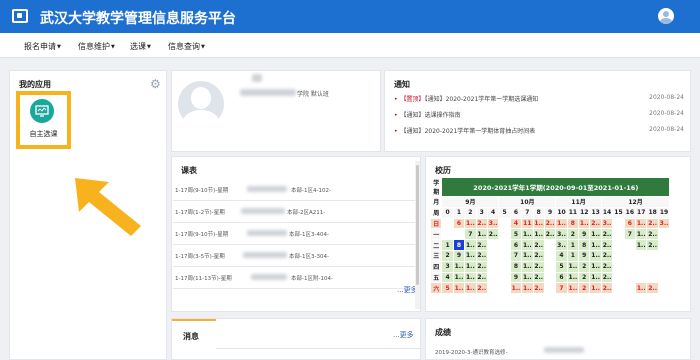 The height and width of the screenshot is (360, 700). What do you see at coordinates (194, 334) in the screenshot?
I see `tab-messages: 消息` at bounding box center [194, 334].